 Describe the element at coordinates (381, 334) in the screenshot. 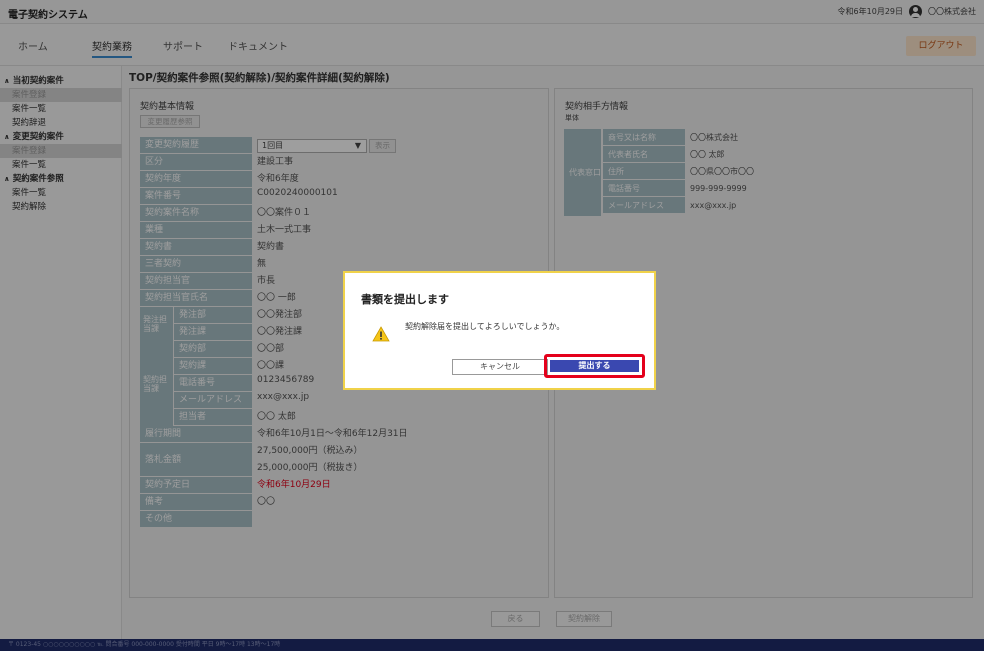

I see `warning-icon` at that location.